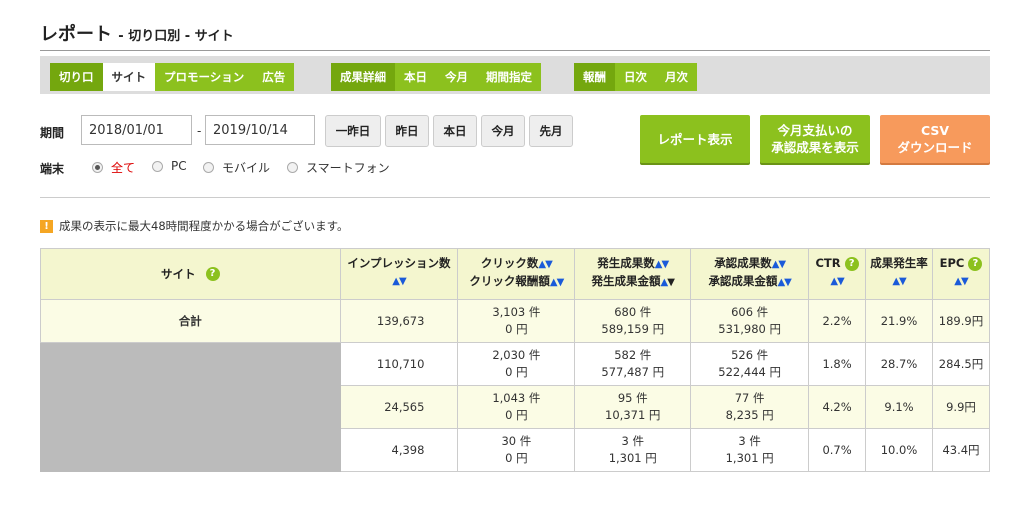 Image resolution: width=1028 pixels, height=512 pixels. What do you see at coordinates (260, 130) in the screenshot?
I see `end-date-input` at bounding box center [260, 130].